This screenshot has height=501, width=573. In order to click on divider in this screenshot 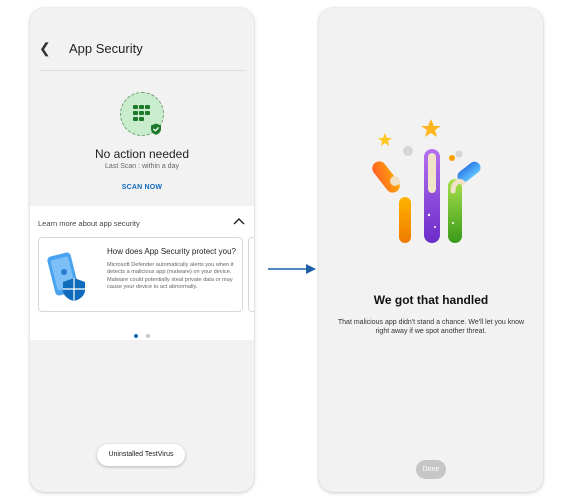, I will do `click(142, 70)`.